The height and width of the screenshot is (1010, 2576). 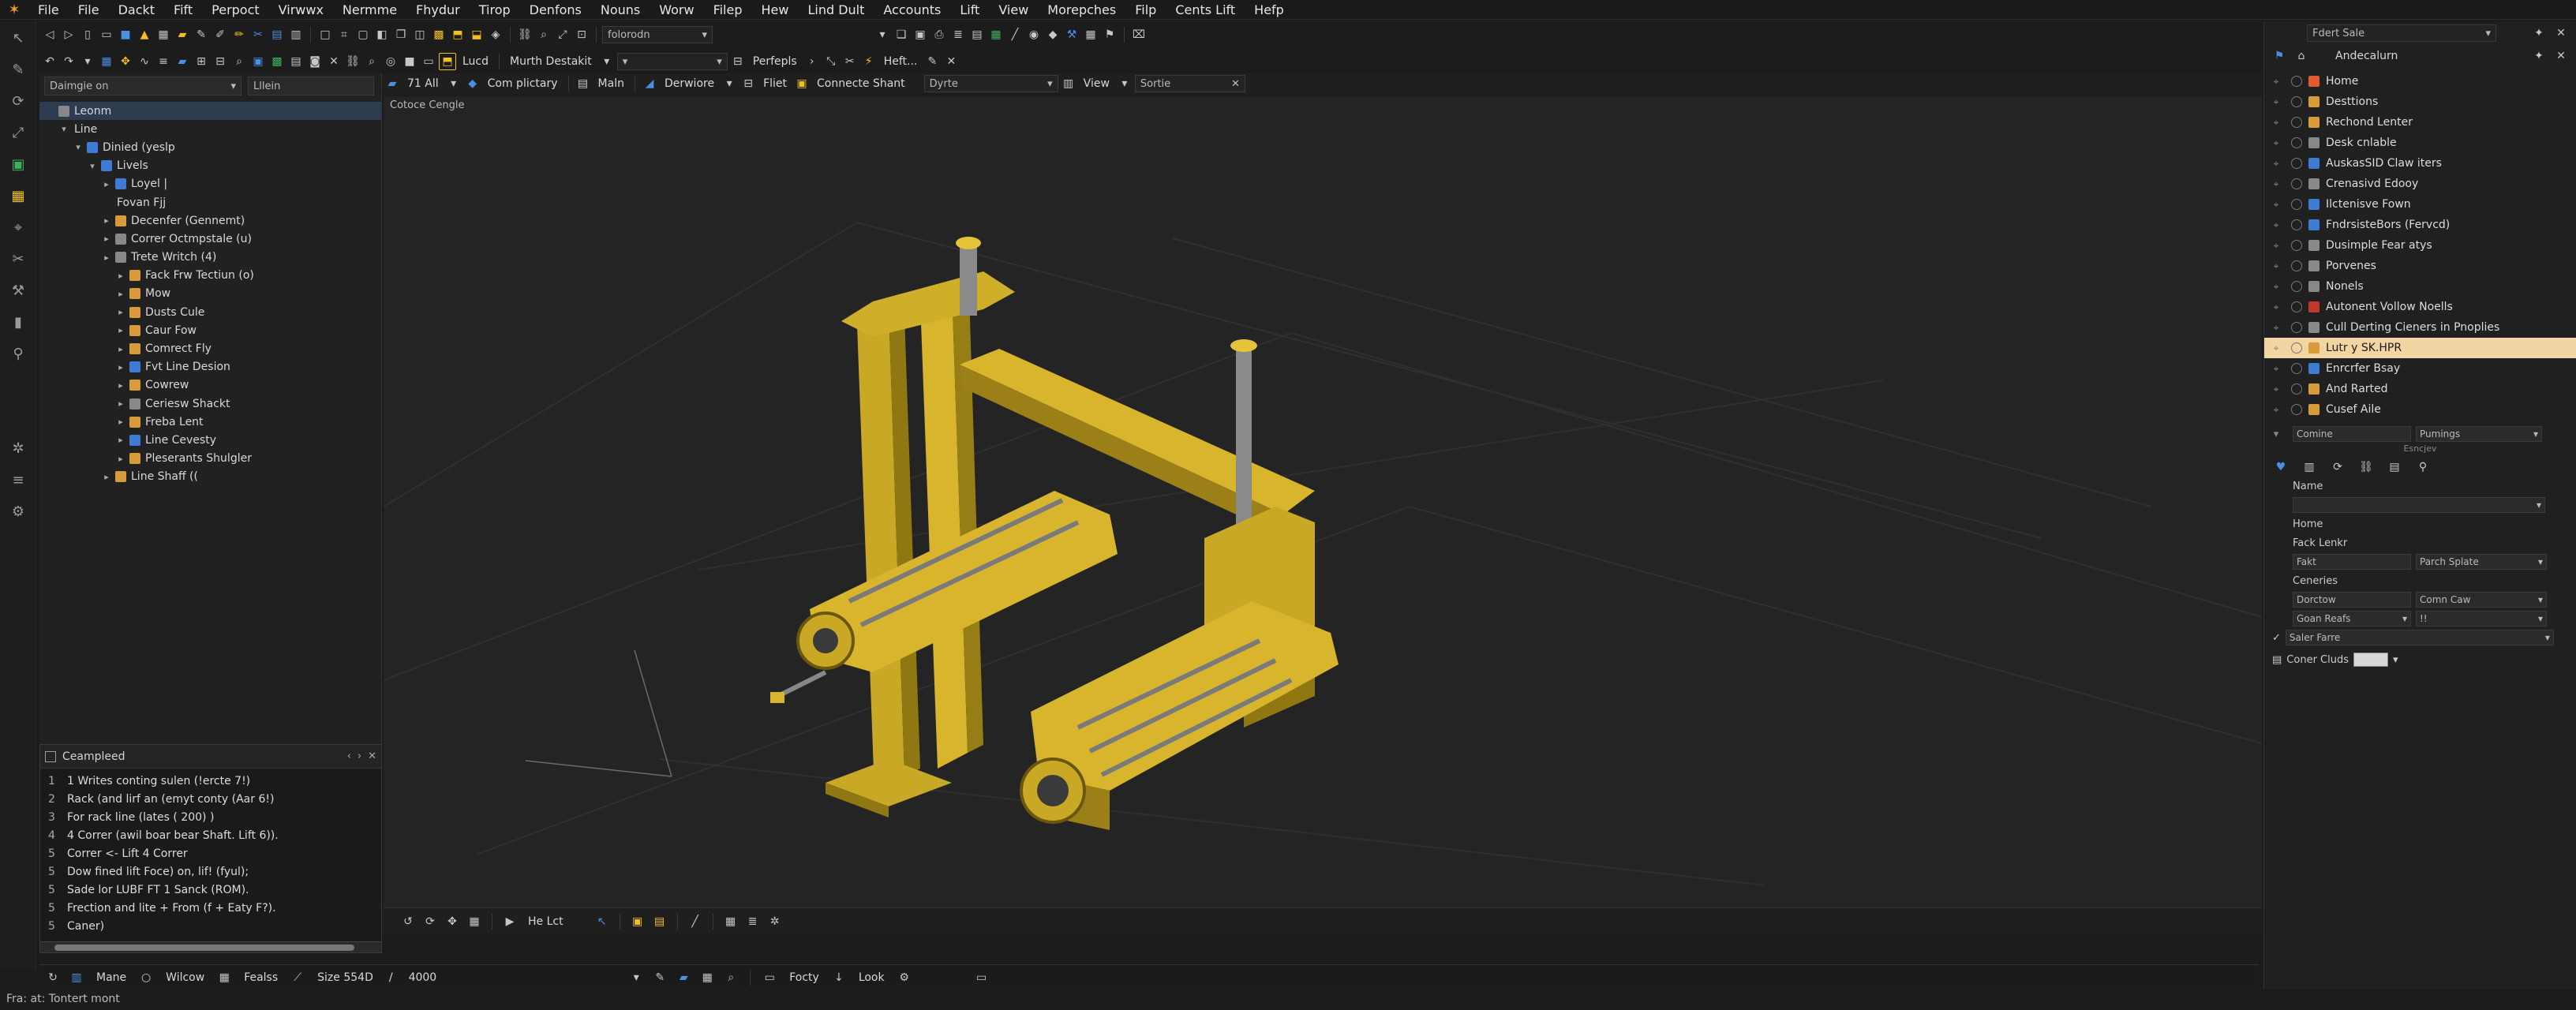 I want to click on select-tool-icon: ↖, so click(x=18, y=38).